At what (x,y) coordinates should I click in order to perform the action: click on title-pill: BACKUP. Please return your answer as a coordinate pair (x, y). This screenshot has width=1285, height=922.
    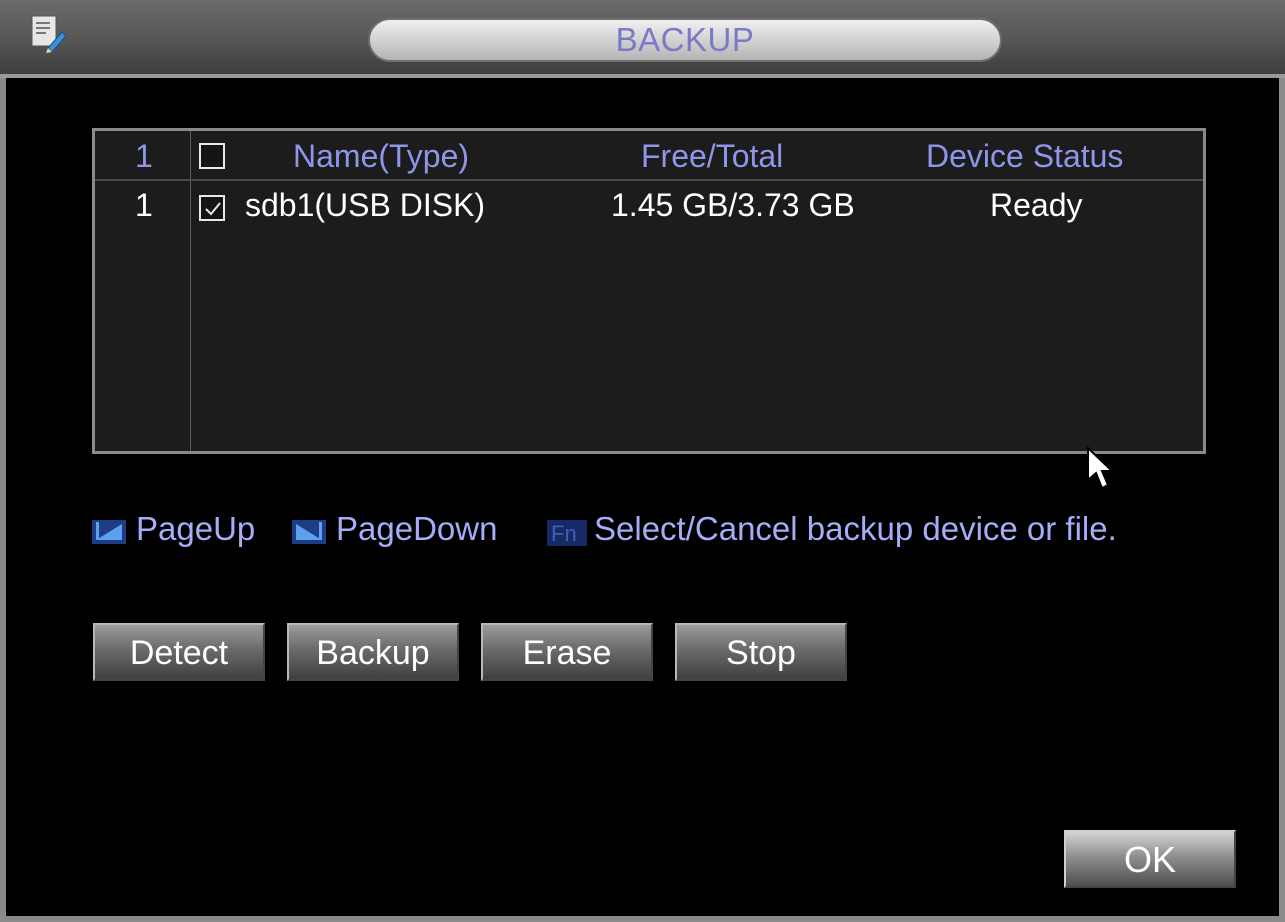
    Looking at the image, I should click on (685, 40).